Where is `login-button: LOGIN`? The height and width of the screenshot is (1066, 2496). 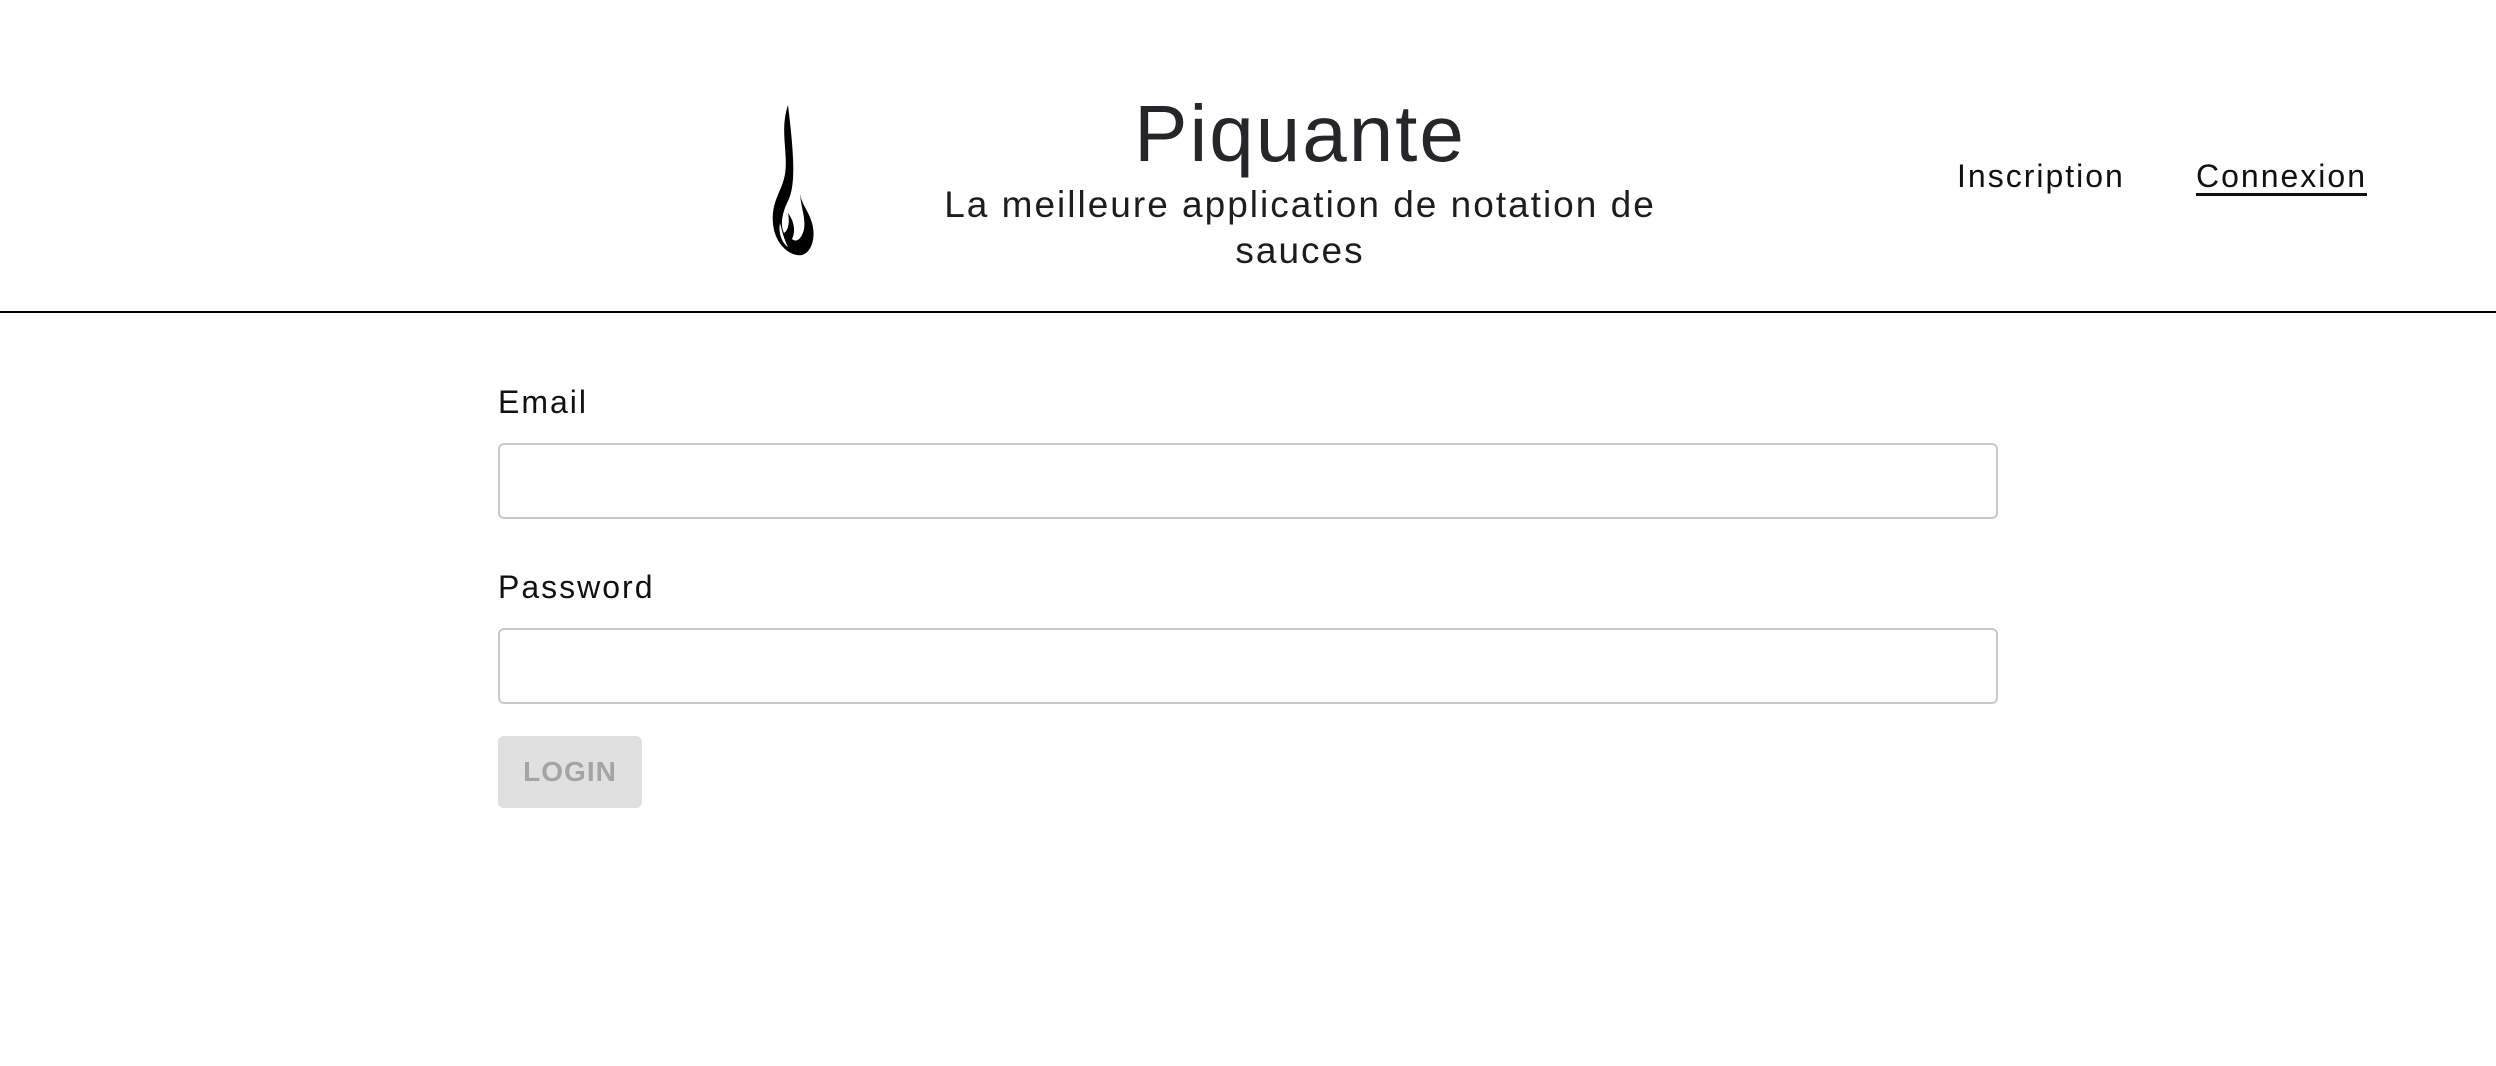
login-button: LOGIN is located at coordinates (570, 772).